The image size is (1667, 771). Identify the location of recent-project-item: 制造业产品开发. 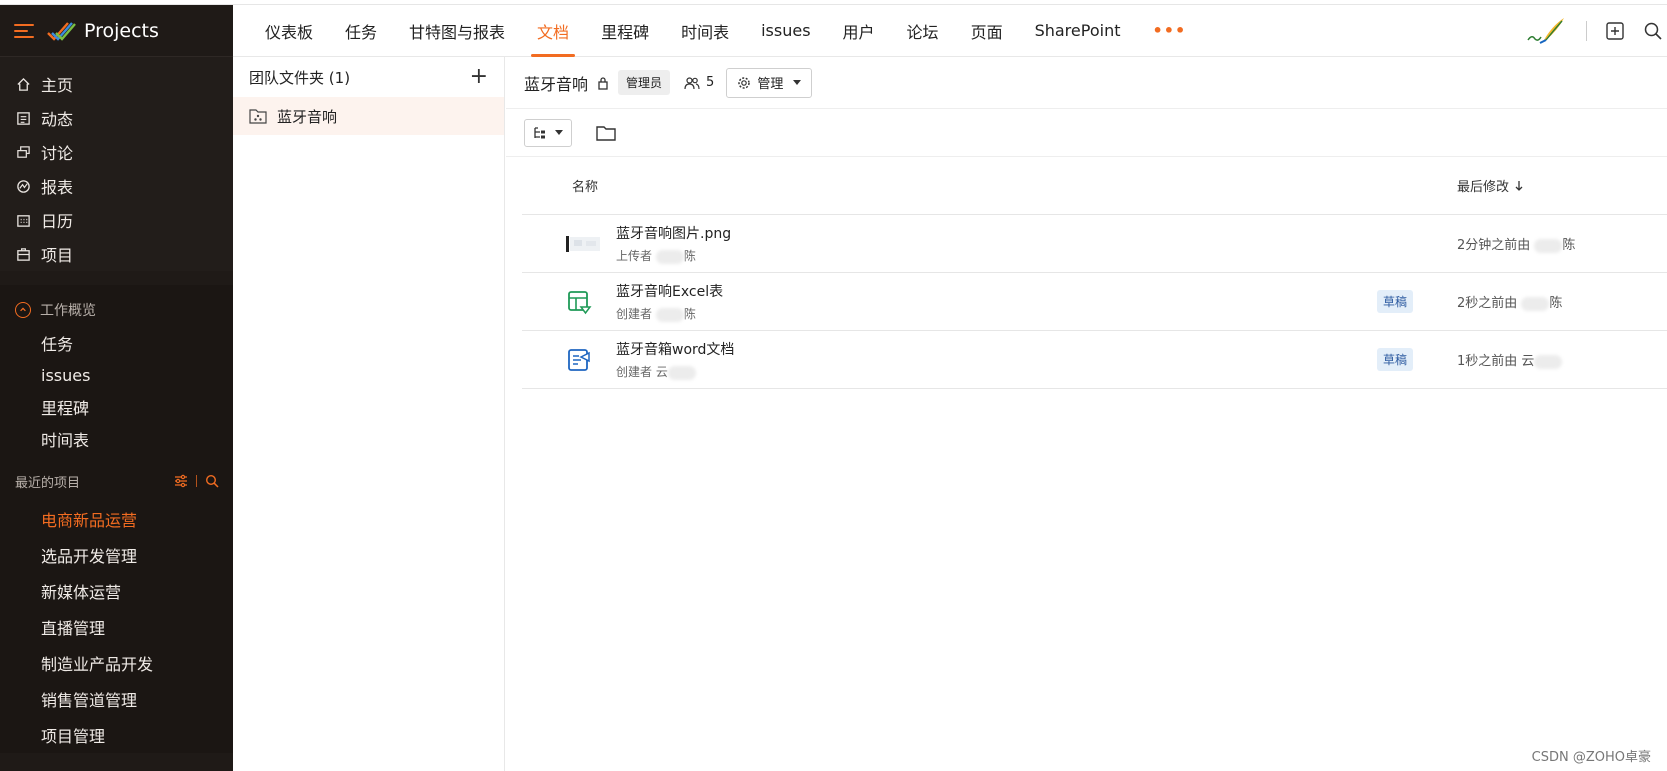
(116, 663).